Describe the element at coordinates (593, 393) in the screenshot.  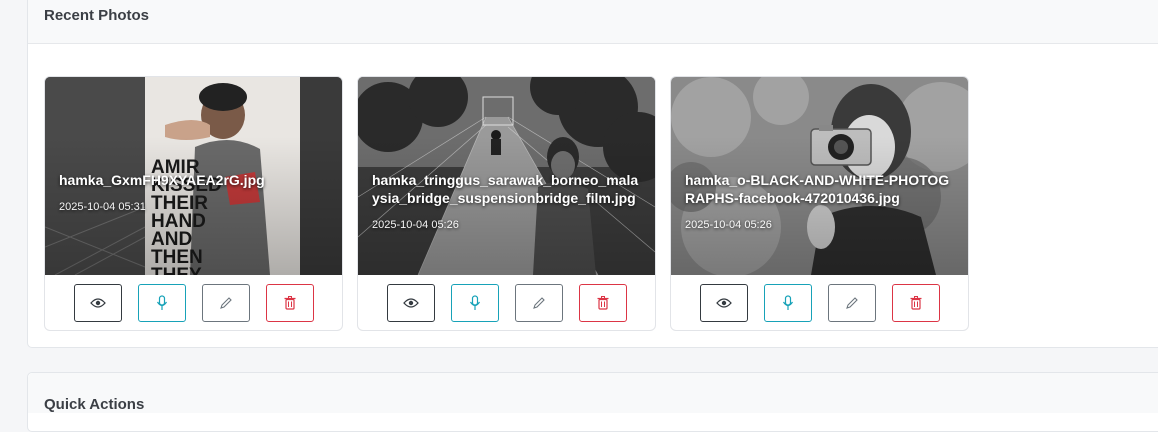
I see `quick-actions-header: Quick Actions` at that location.